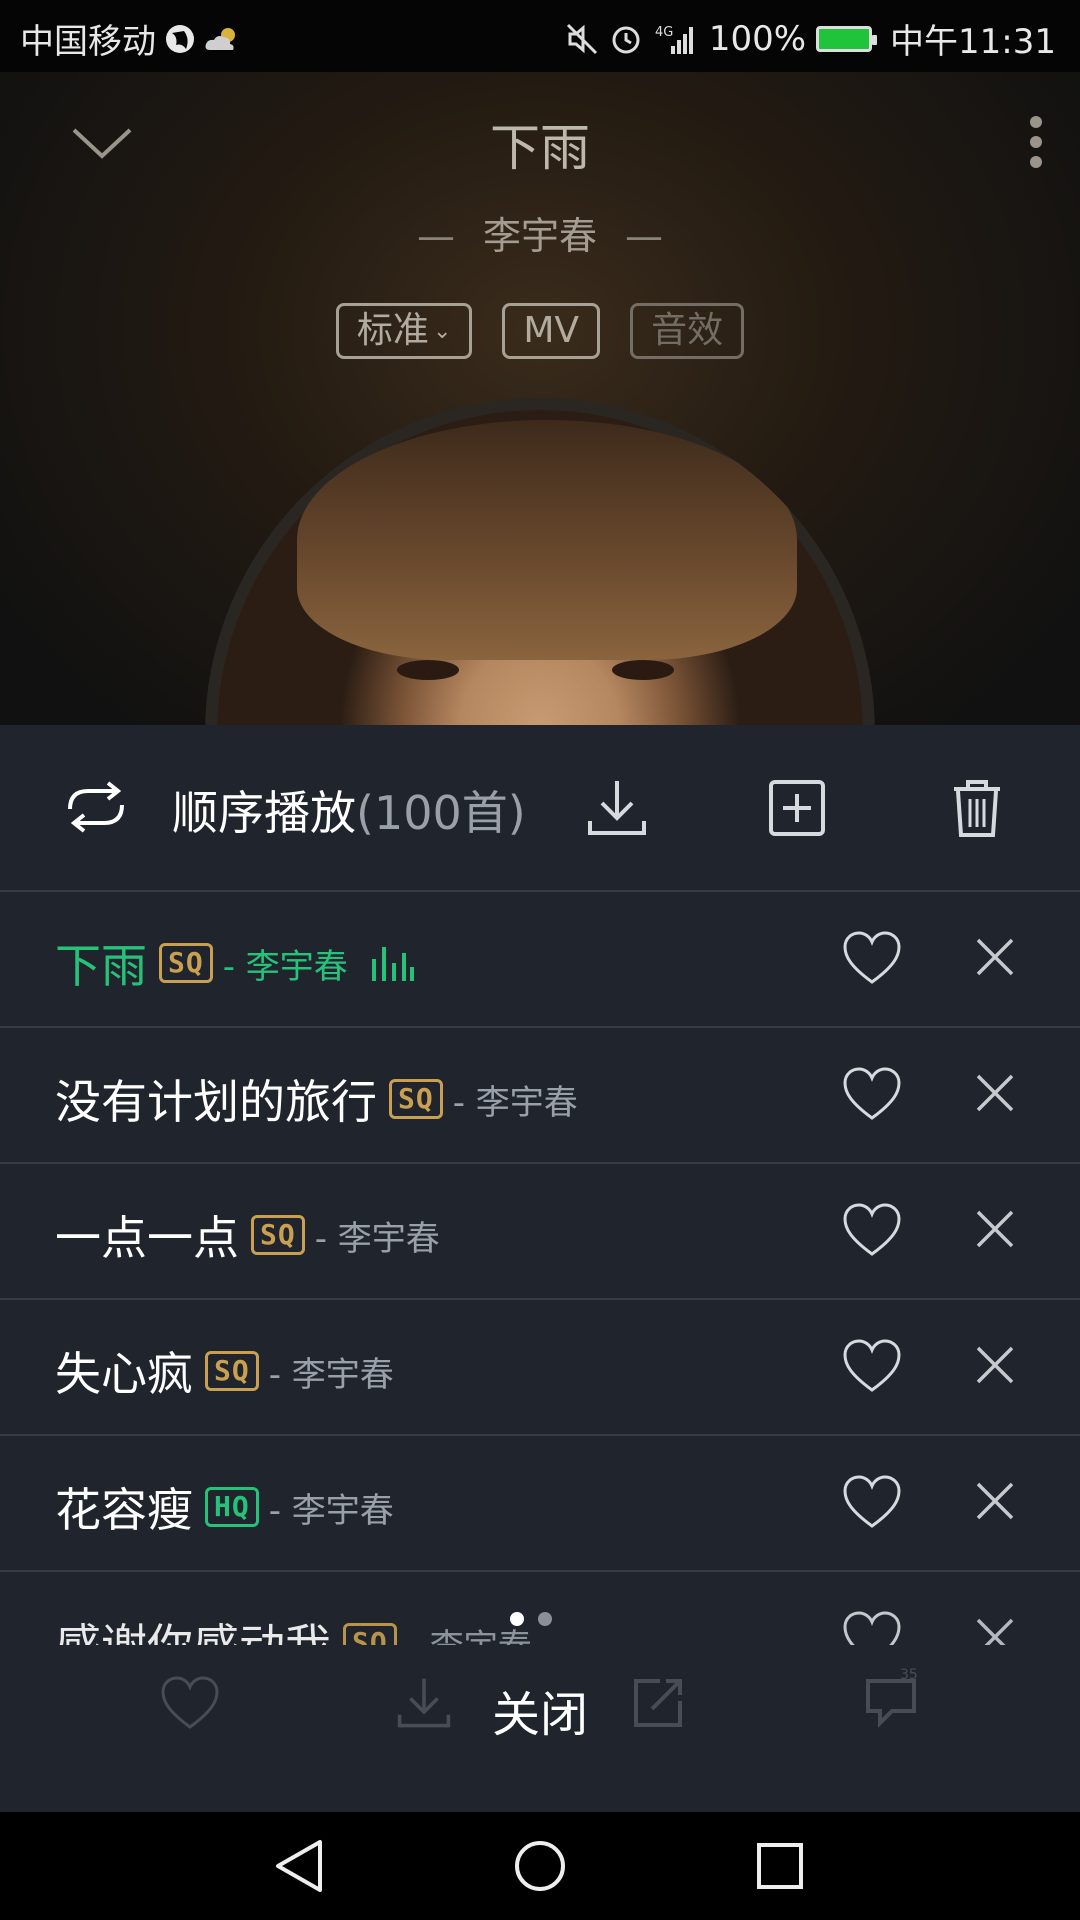  What do you see at coordinates (96, 807) in the screenshot?
I see `repeat-mode-icon` at bounding box center [96, 807].